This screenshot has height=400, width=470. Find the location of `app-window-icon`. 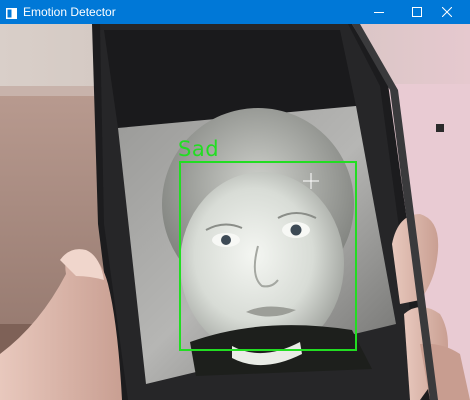

app-window-icon is located at coordinates (11, 12).